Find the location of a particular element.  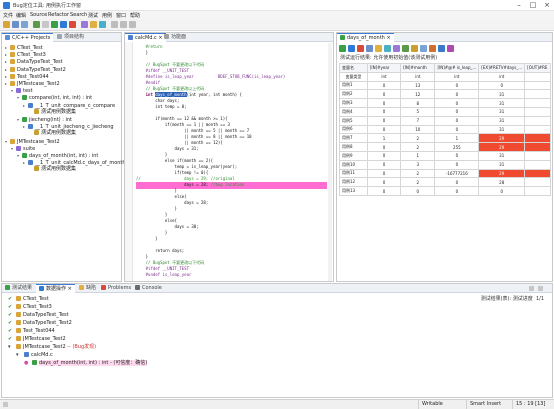

row-label: 用例6 is located at coordinates (353, 129).